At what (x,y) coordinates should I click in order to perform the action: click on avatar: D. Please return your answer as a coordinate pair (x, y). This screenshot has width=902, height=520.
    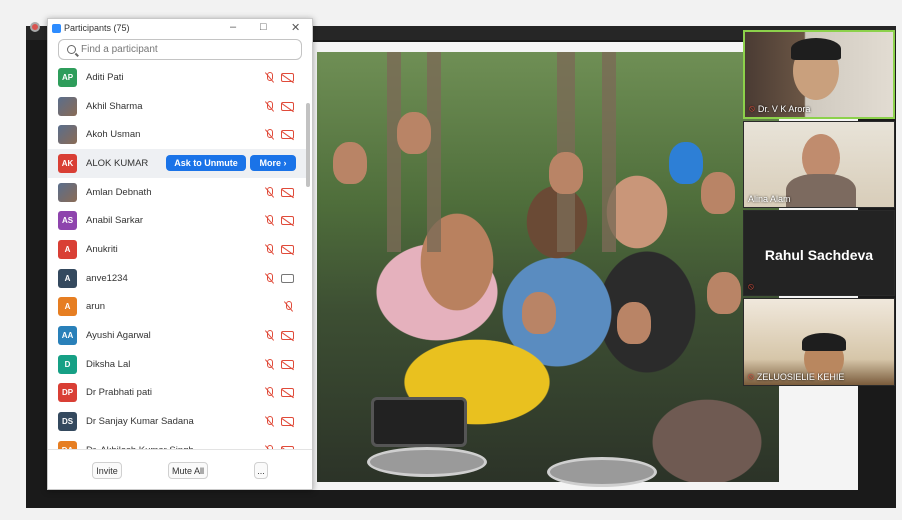
    Looking at the image, I should click on (67, 364).